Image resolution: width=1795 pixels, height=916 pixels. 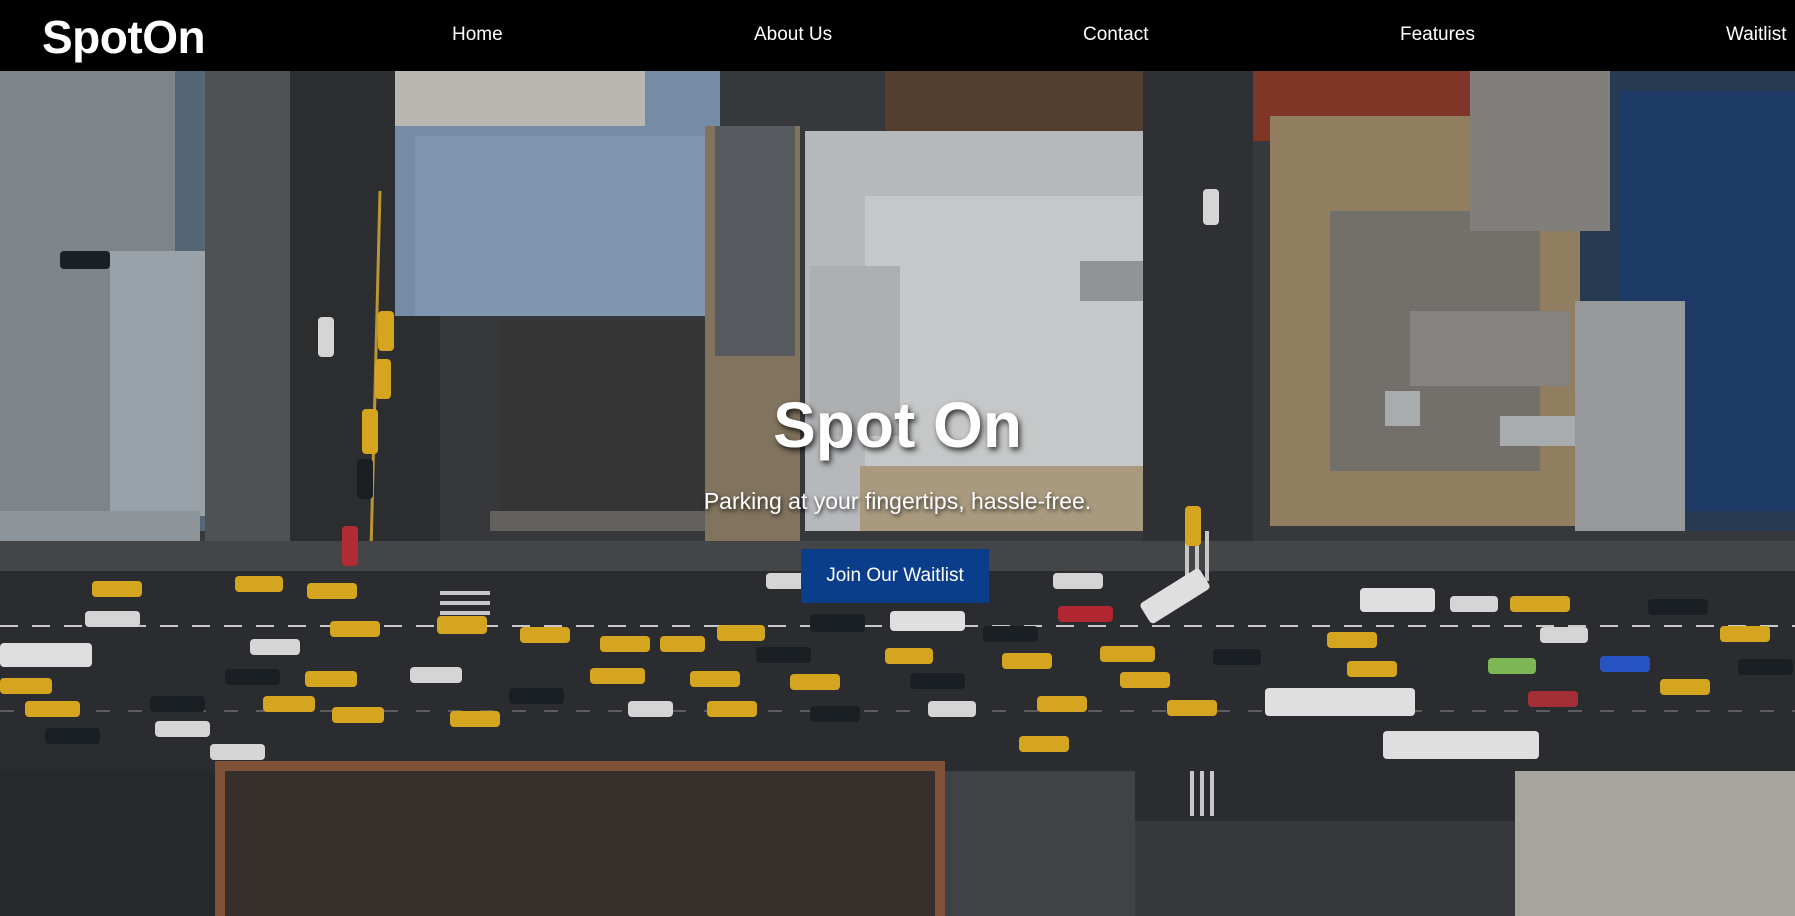 What do you see at coordinates (477, 35) in the screenshot?
I see `nav-link-home: Home` at bounding box center [477, 35].